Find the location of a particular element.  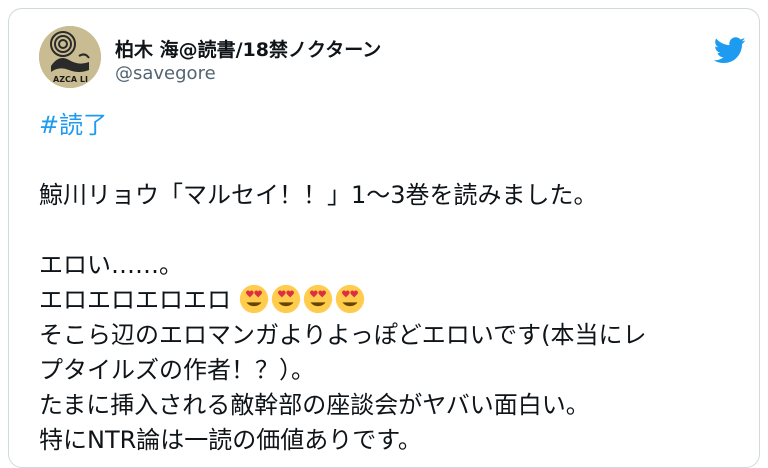

tweet-line-3-text: エロエロエロエロ is located at coordinates (135, 300).